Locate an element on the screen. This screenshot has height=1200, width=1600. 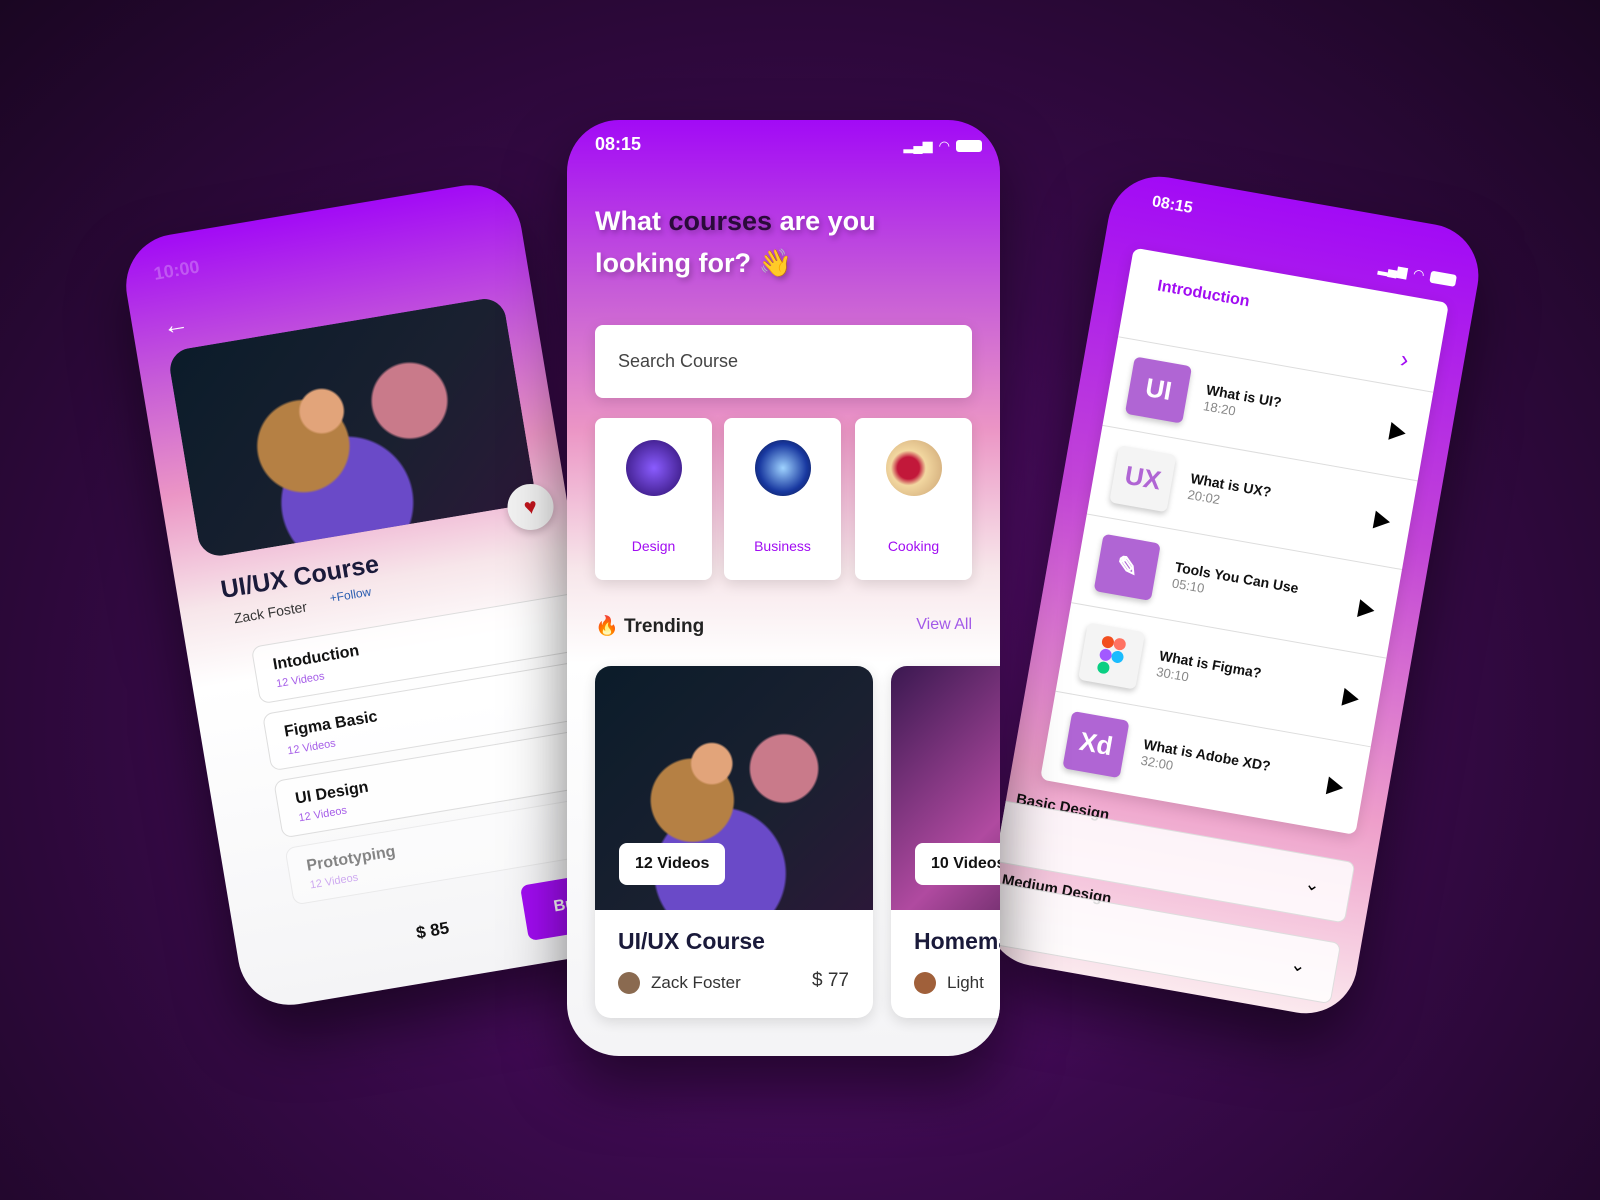
course-card: 10 Videos Homemade Light is located at coordinates (945, 842).